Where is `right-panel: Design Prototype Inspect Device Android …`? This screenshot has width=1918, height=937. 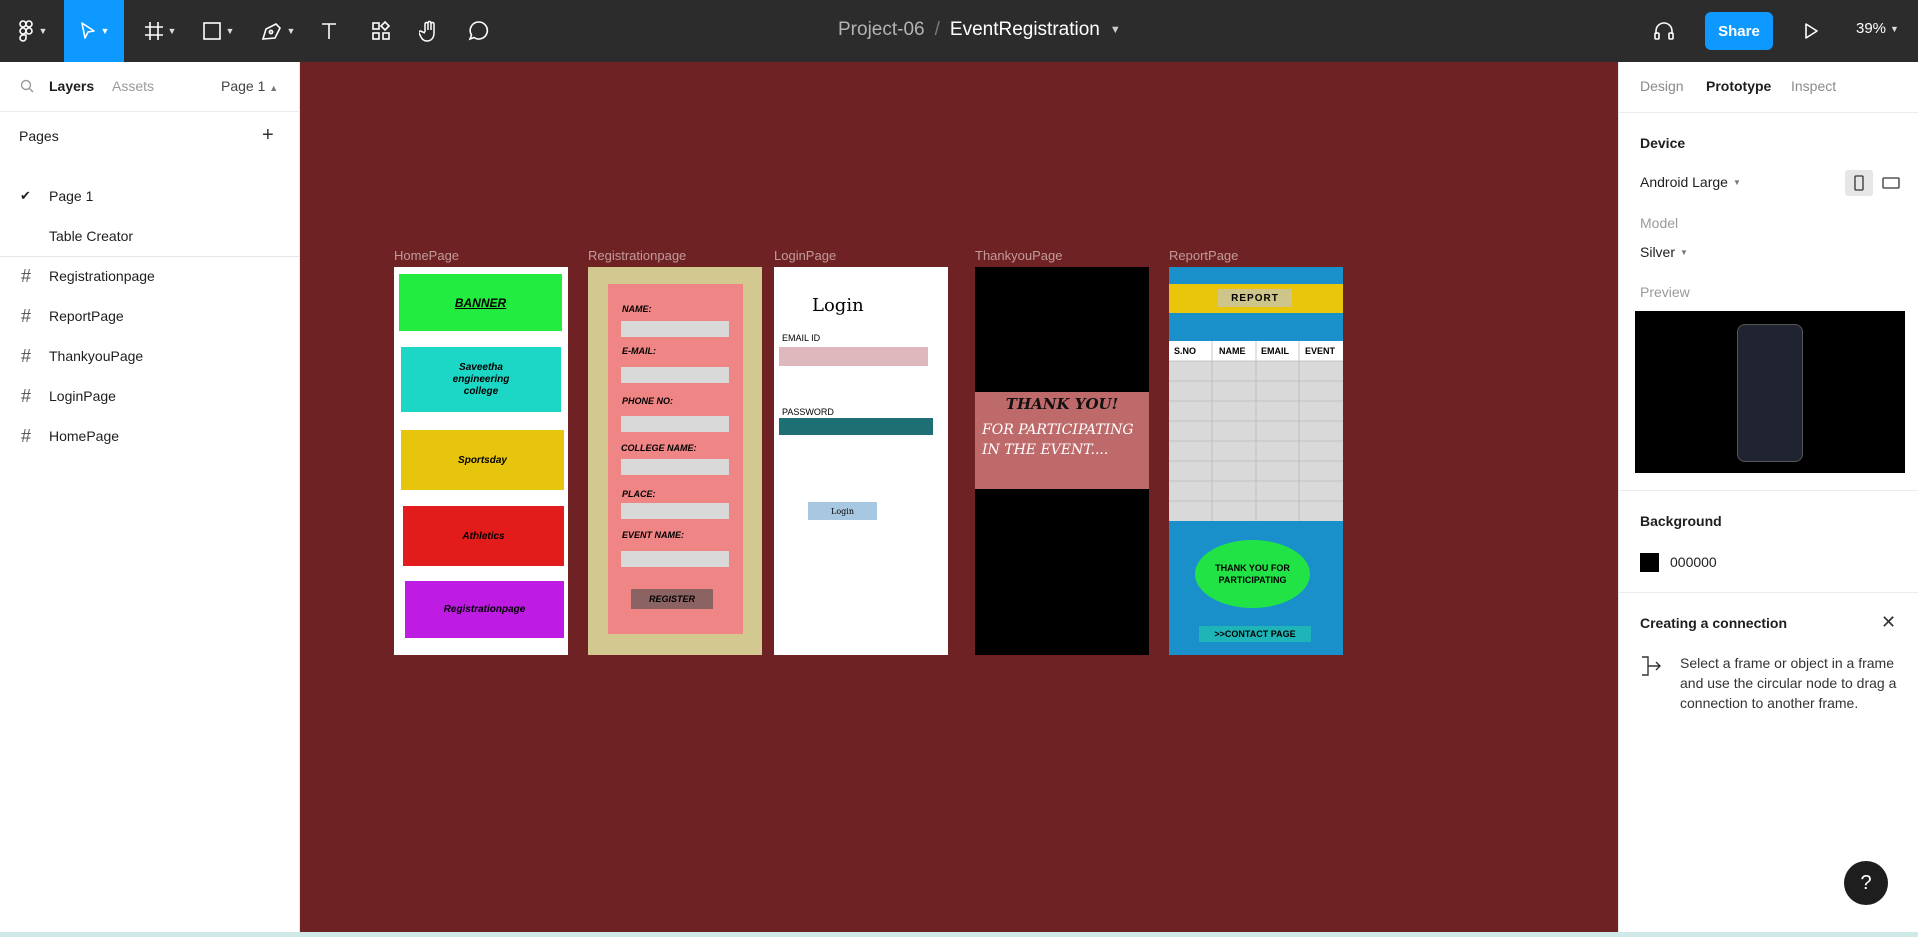 right-panel: Design Prototype Inspect Device Android … is located at coordinates (1768, 497).